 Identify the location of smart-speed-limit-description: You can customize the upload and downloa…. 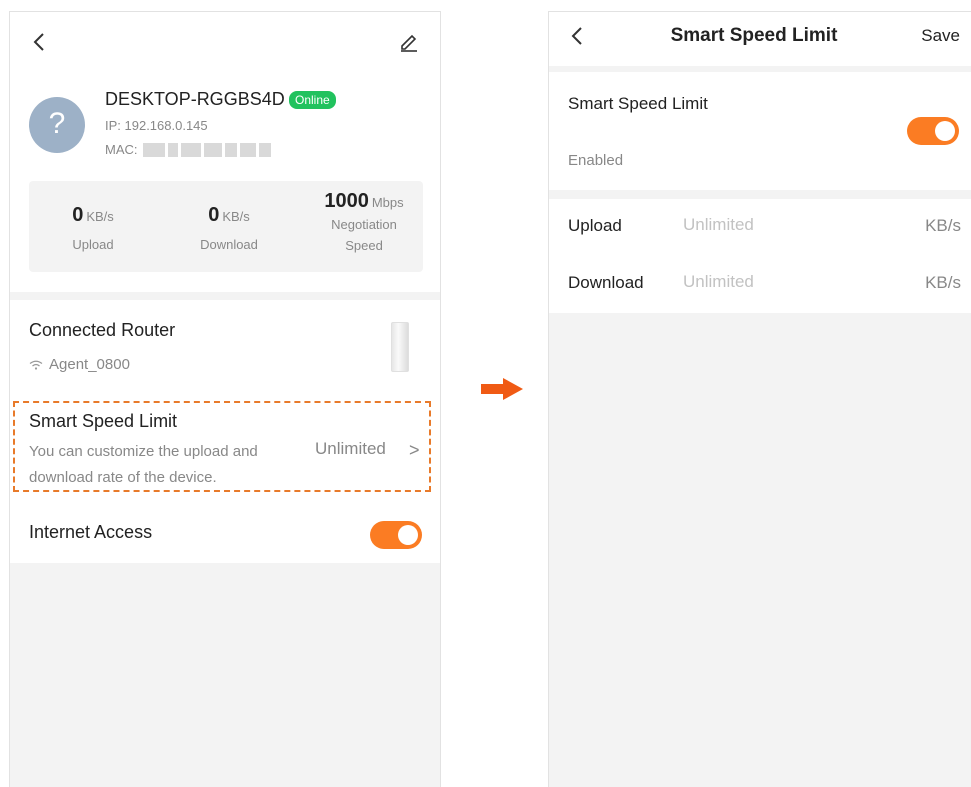
(143, 464).